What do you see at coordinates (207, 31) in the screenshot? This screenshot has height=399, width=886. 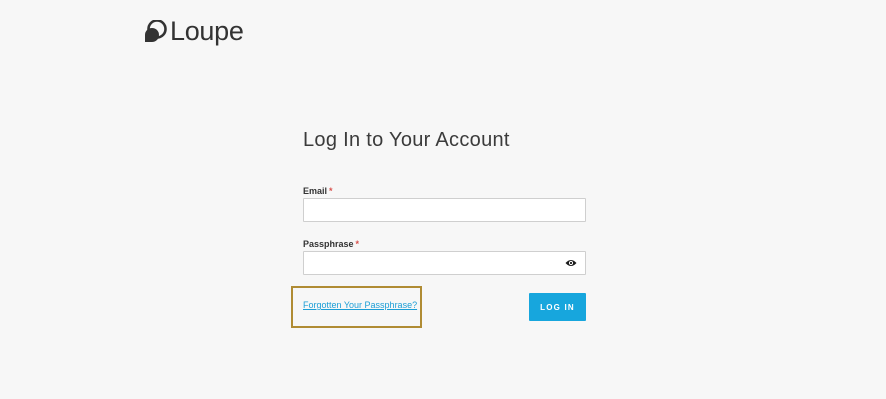 I see `brand-name: Loupe` at bounding box center [207, 31].